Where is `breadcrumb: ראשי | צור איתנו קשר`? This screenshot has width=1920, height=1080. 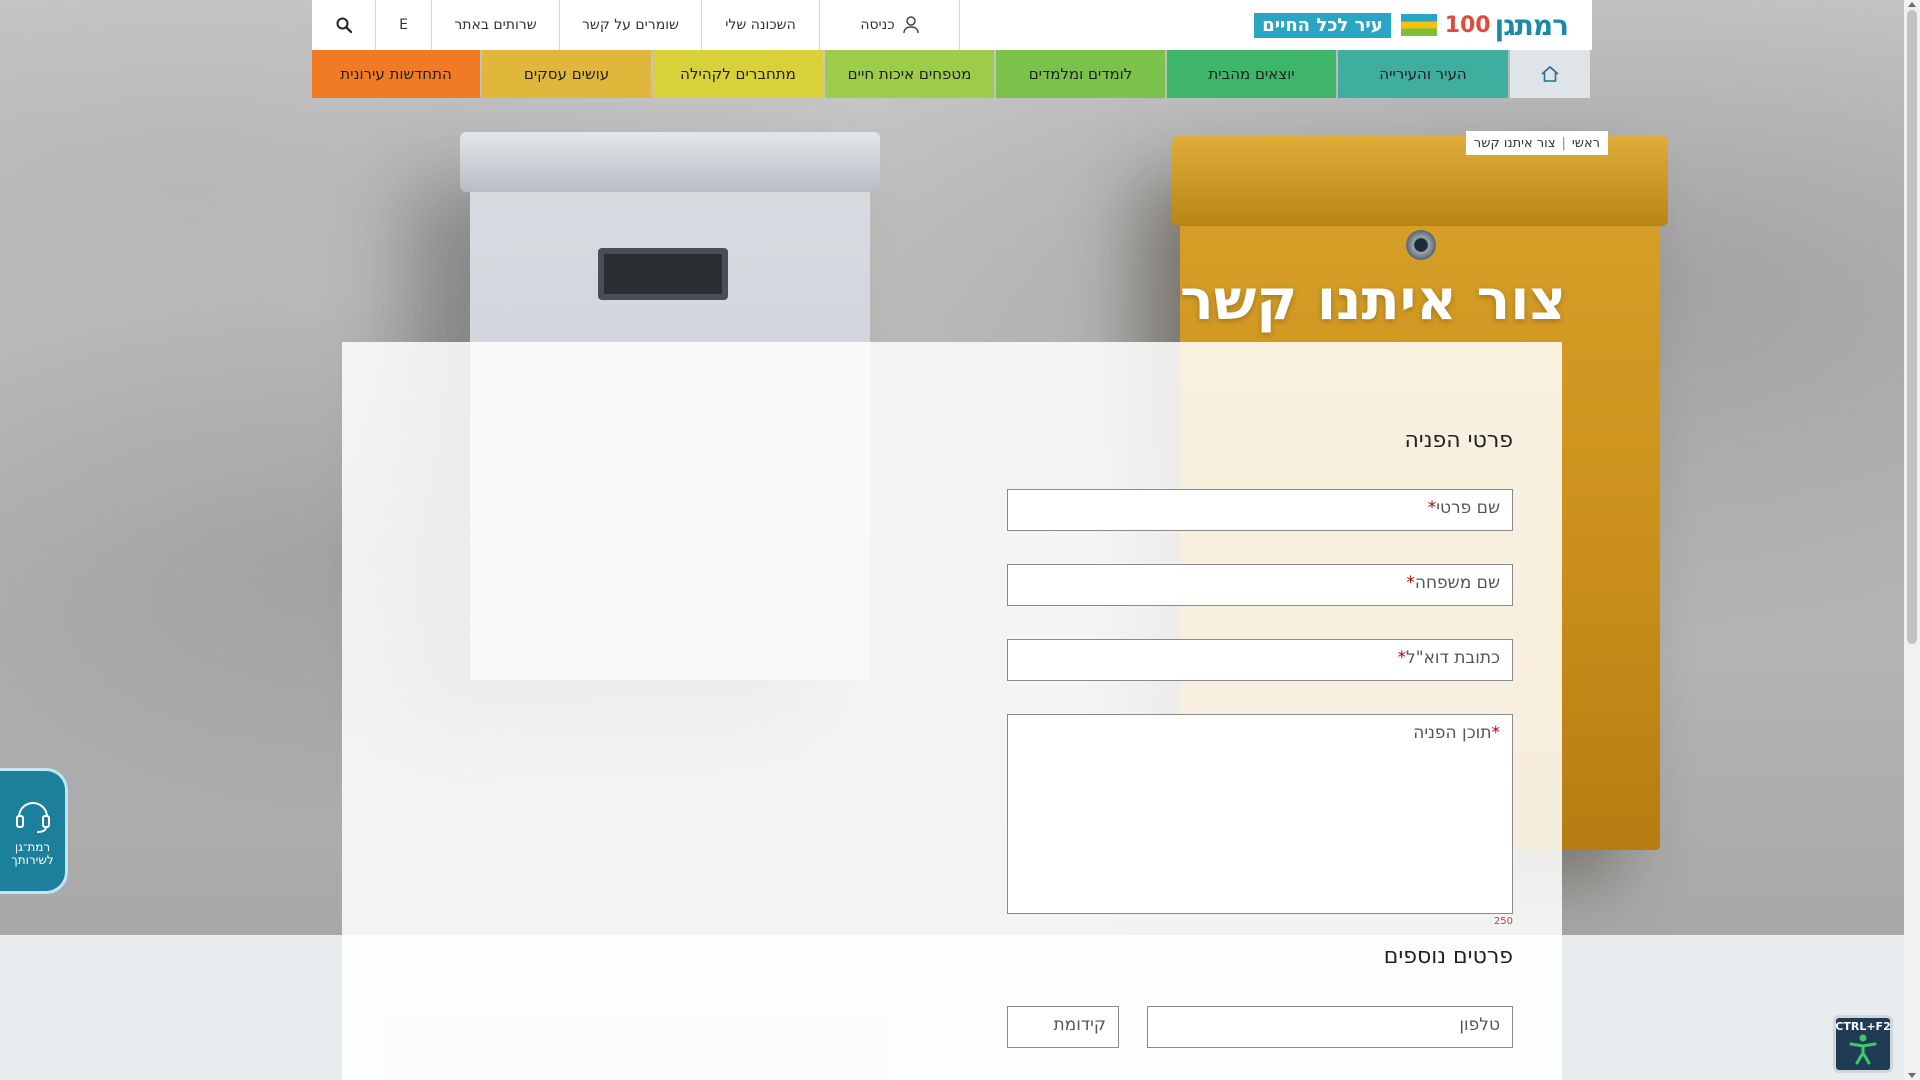
breadcrumb: ראשי | צור איתנו קשר is located at coordinates (1536, 143).